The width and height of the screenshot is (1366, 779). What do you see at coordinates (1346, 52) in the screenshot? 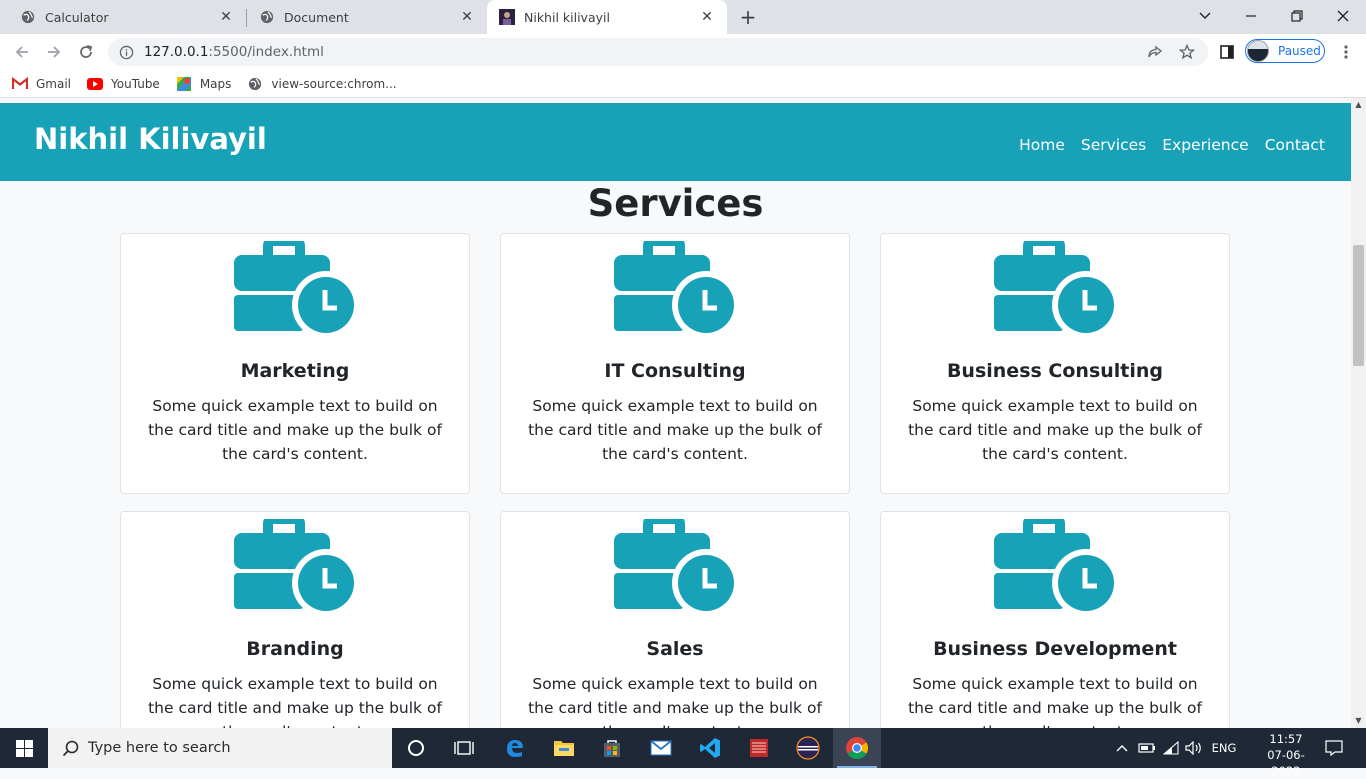
I see `menu-kebab-icon` at bounding box center [1346, 52].